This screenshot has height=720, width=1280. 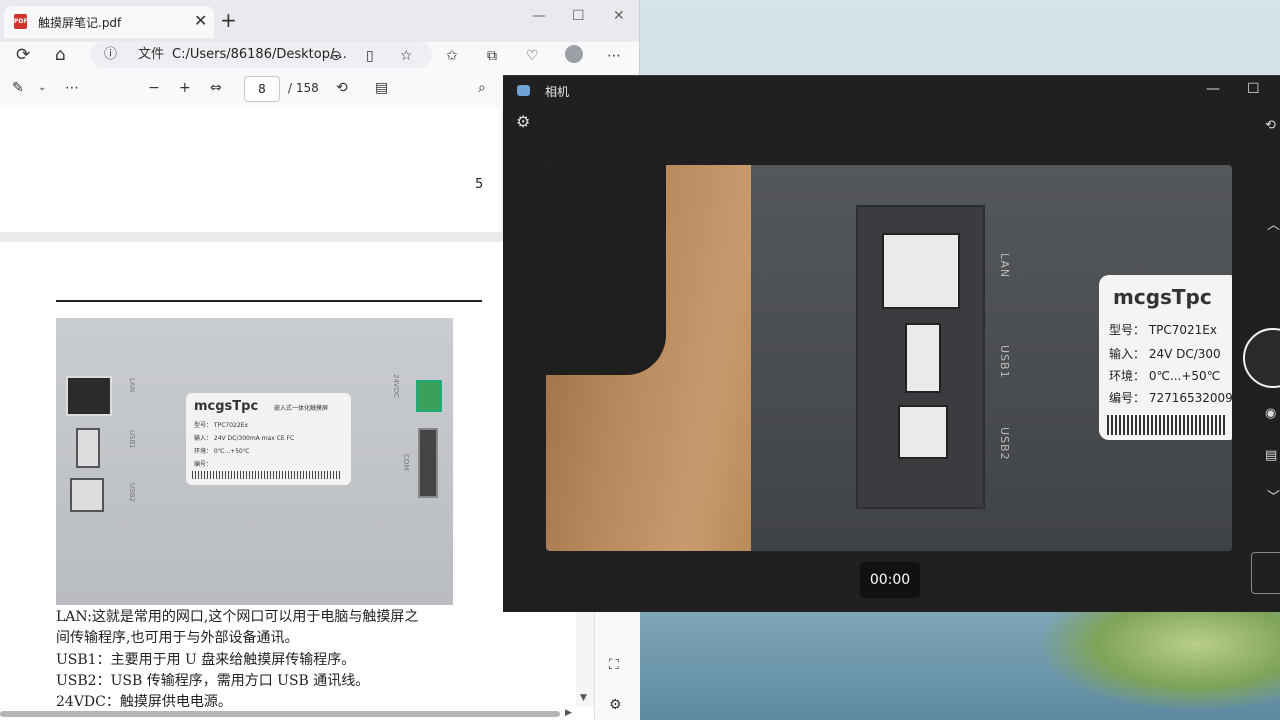 What do you see at coordinates (87, 495) in the screenshot?
I see `photo-usb2-port` at bounding box center [87, 495].